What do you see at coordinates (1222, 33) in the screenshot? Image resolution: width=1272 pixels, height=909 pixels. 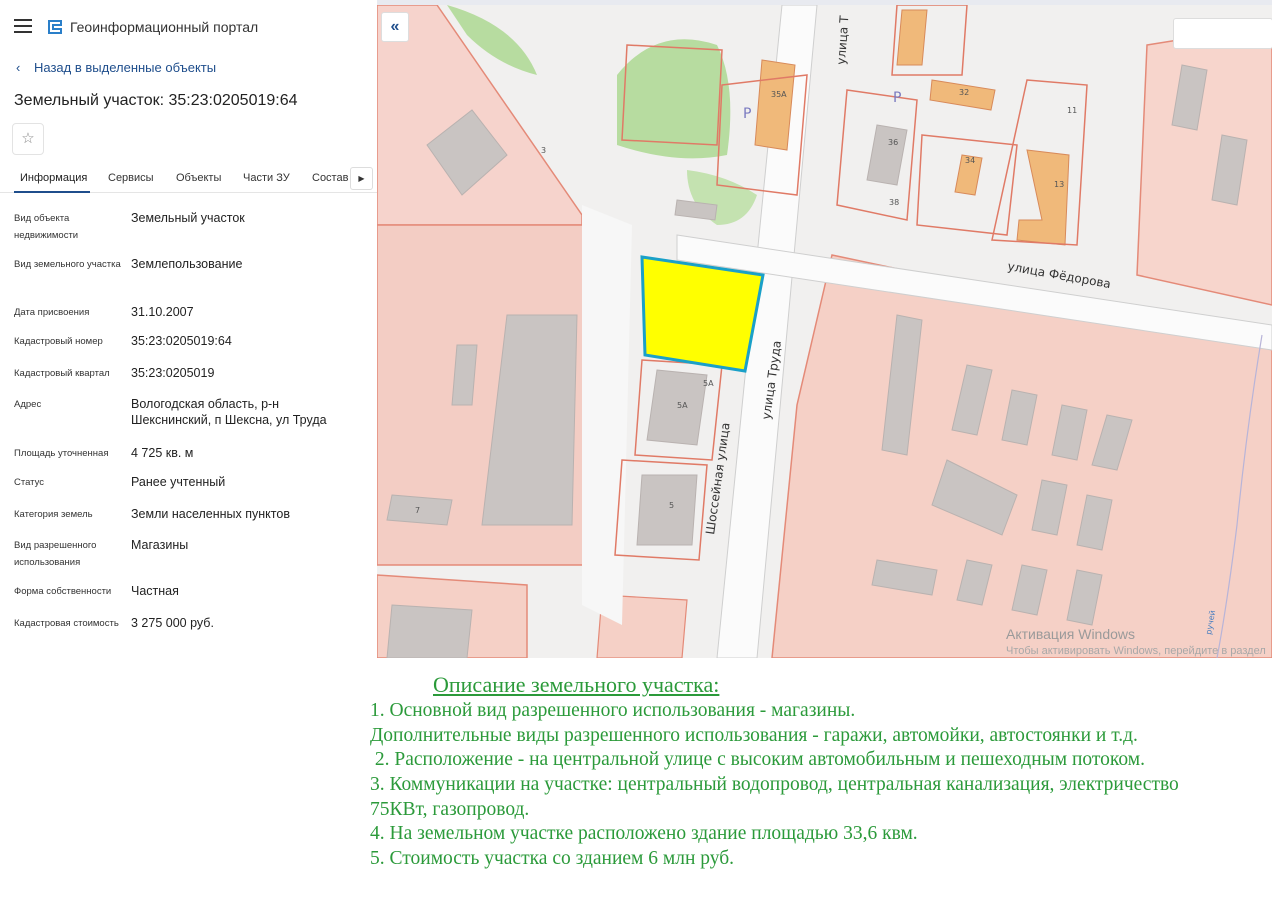 I see `map-search-input` at bounding box center [1222, 33].